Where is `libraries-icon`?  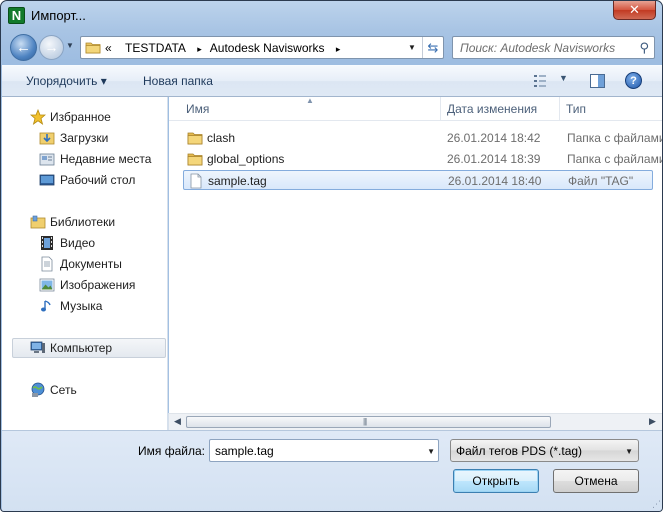 libraries-icon is located at coordinates (38, 222).